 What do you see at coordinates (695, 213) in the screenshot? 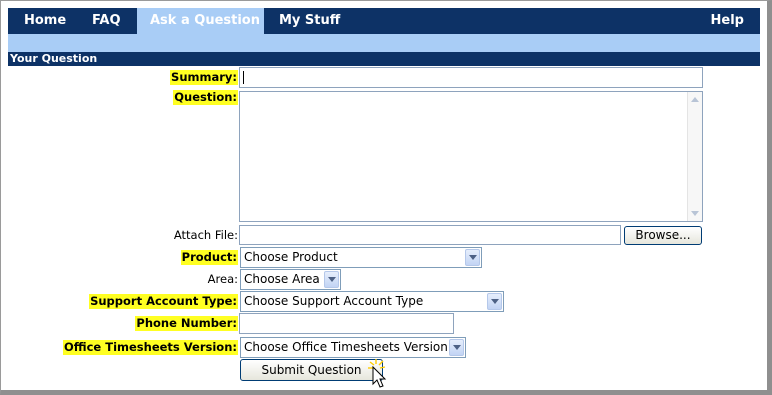
I see `scroll-down-icon` at bounding box center [695, 213].